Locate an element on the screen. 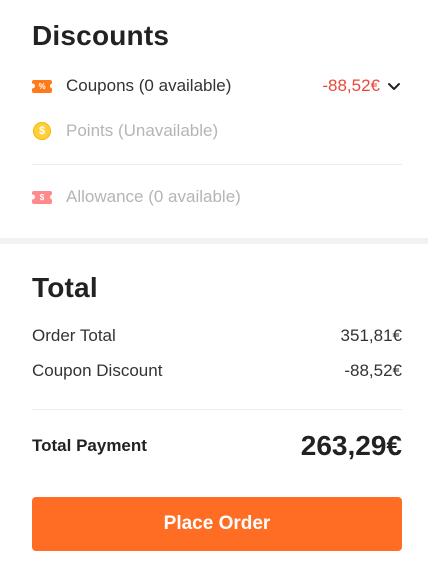  total-payment-value: 263,29€ is located at coordinates (351, 445).